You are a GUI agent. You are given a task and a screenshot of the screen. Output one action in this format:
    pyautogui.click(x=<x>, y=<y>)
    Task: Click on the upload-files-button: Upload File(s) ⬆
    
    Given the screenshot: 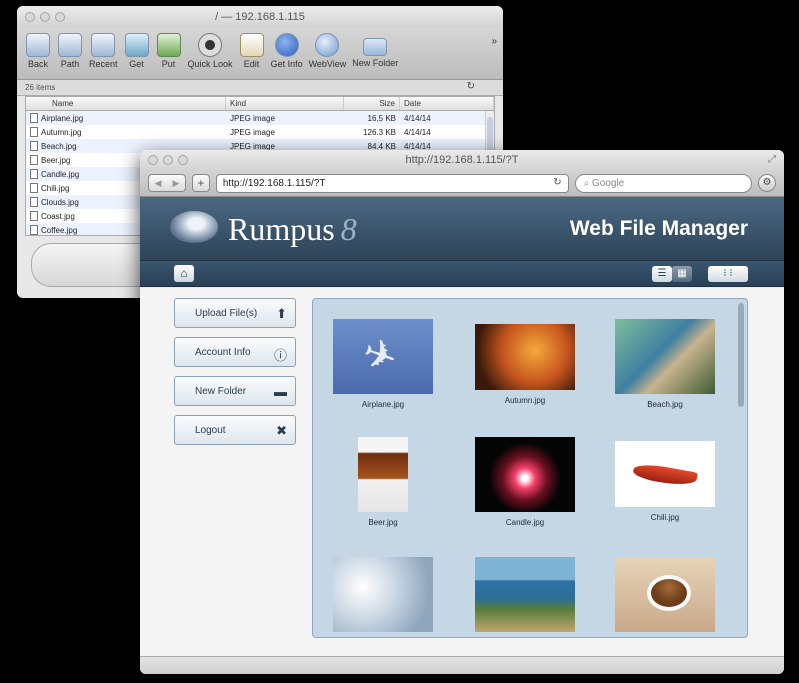 What is the action you would take?
    pyautogui.click(x=235, y=313)
    